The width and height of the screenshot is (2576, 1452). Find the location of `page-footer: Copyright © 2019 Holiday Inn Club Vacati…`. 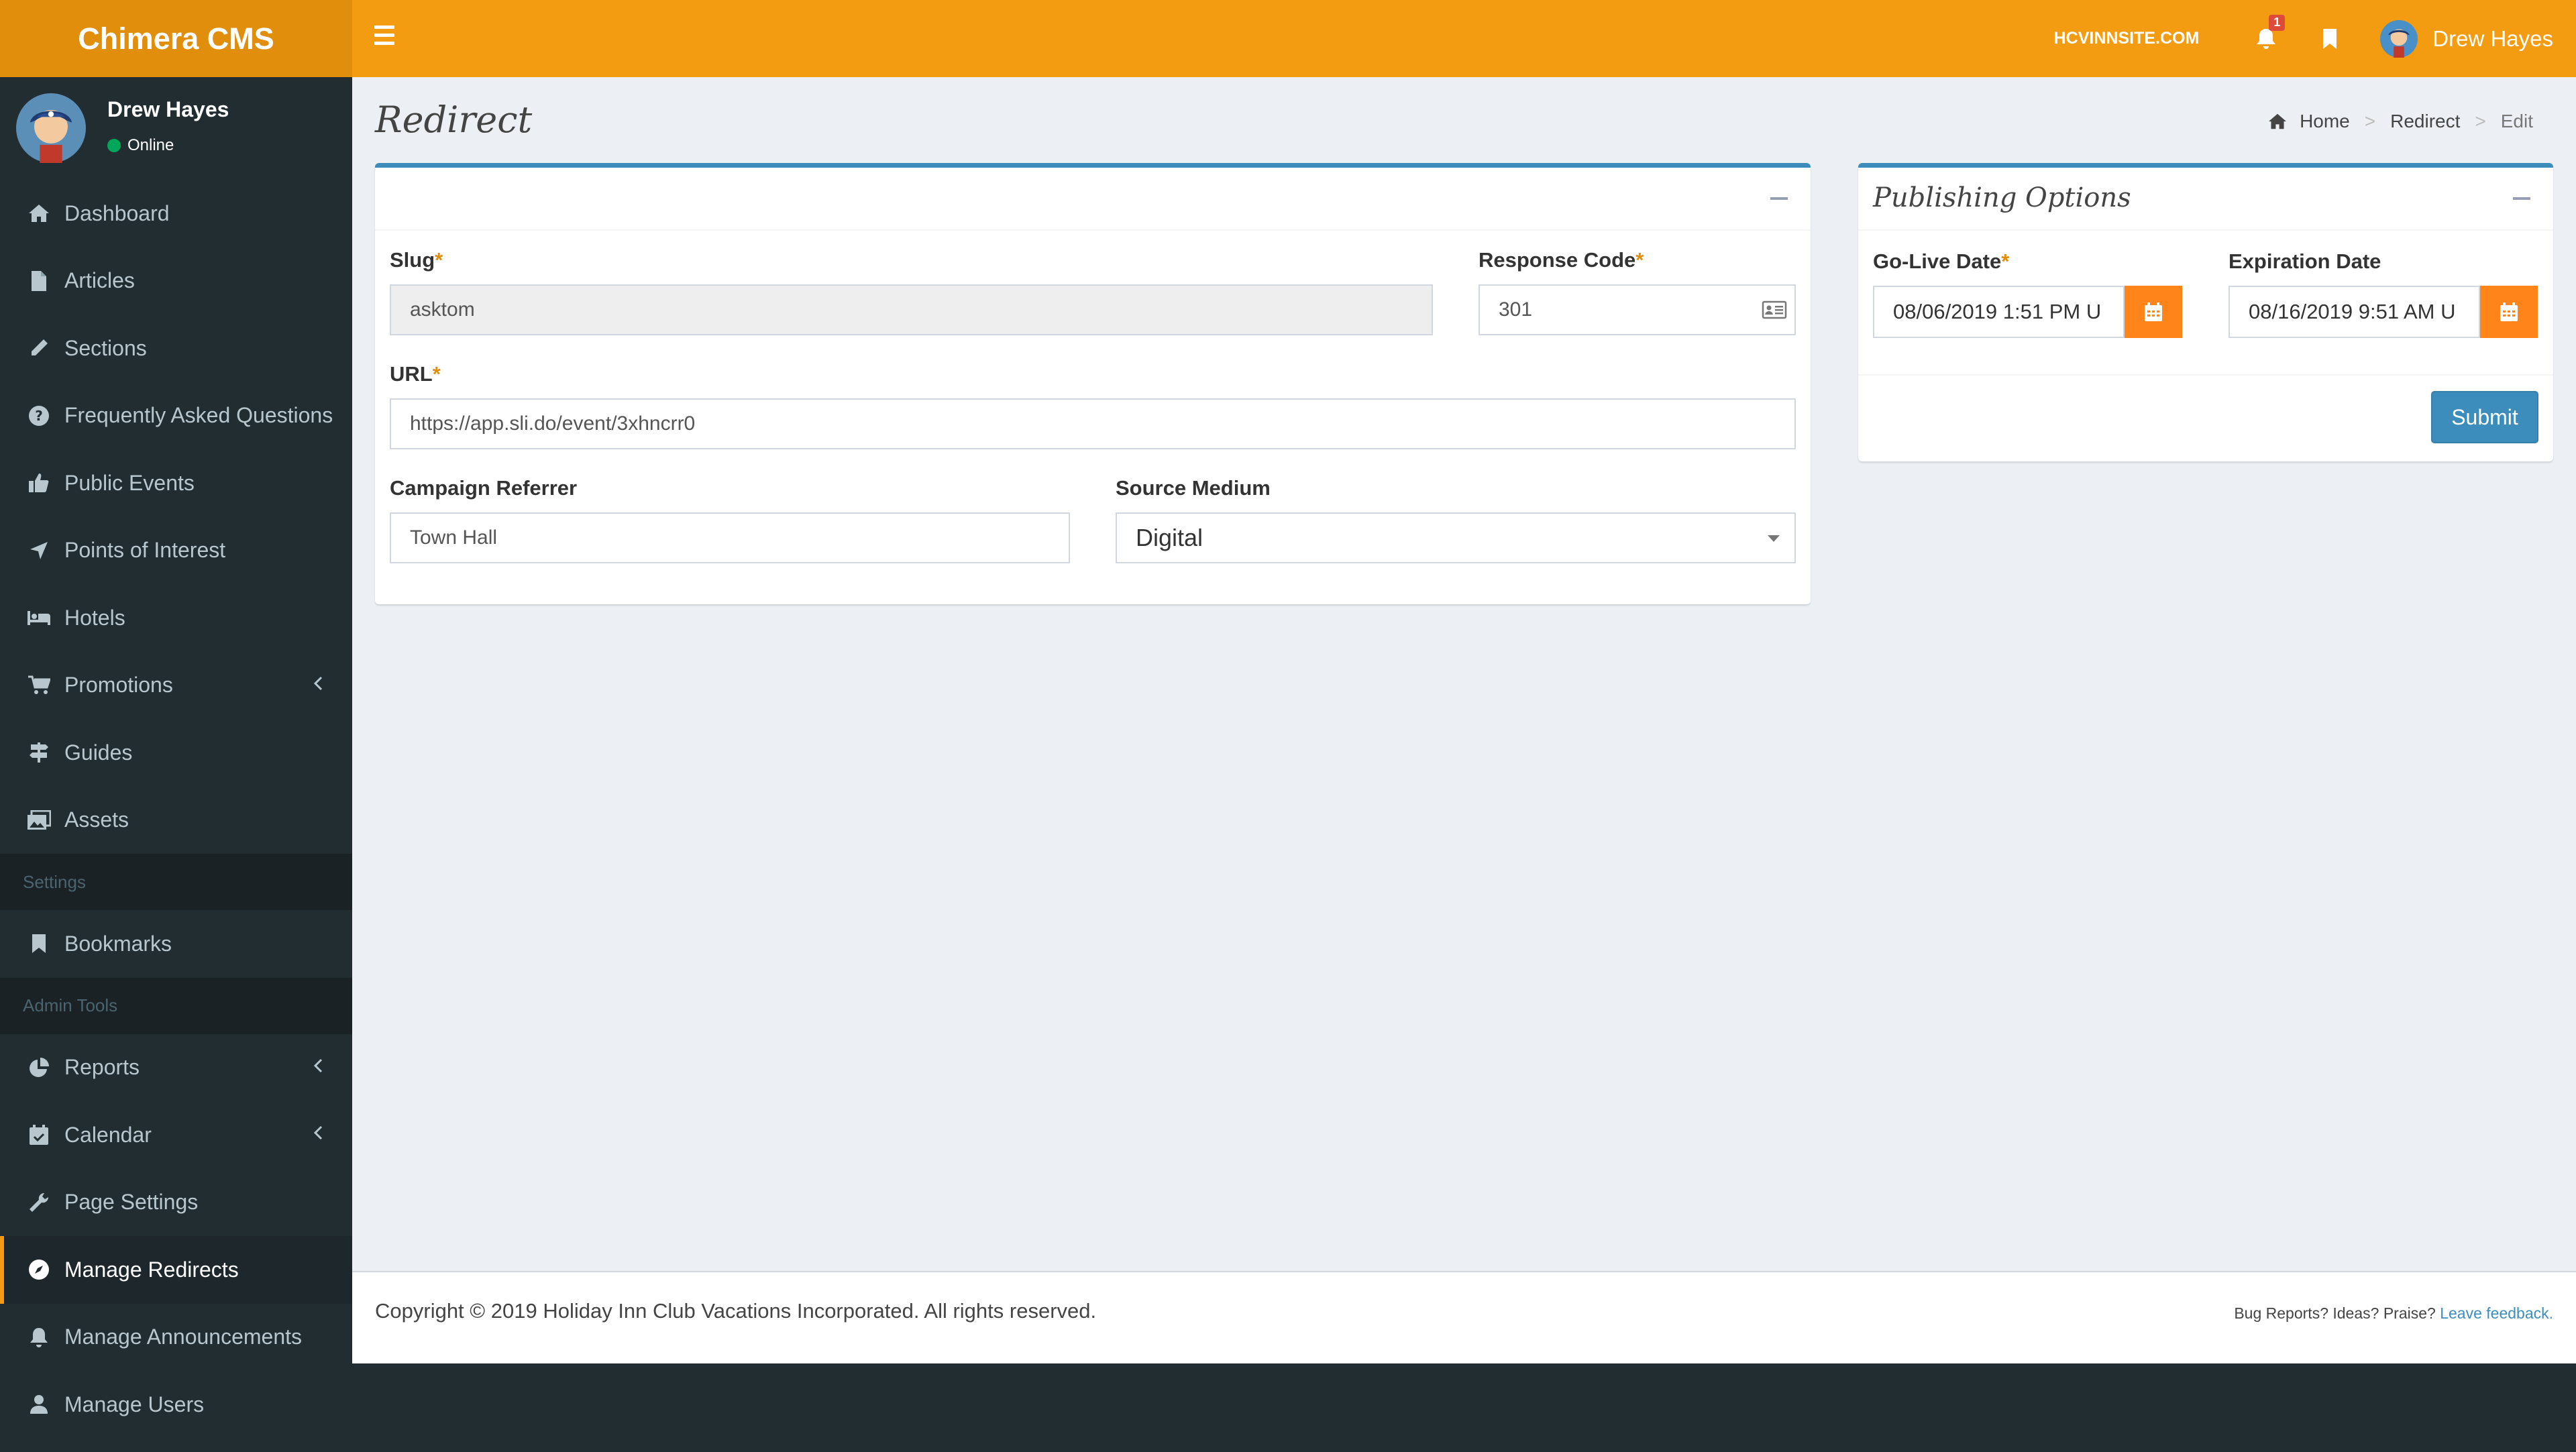

page-footer: Copyright © 2019 Holiday Inn Club Vacati… is located at coordinates (1464, 1317).